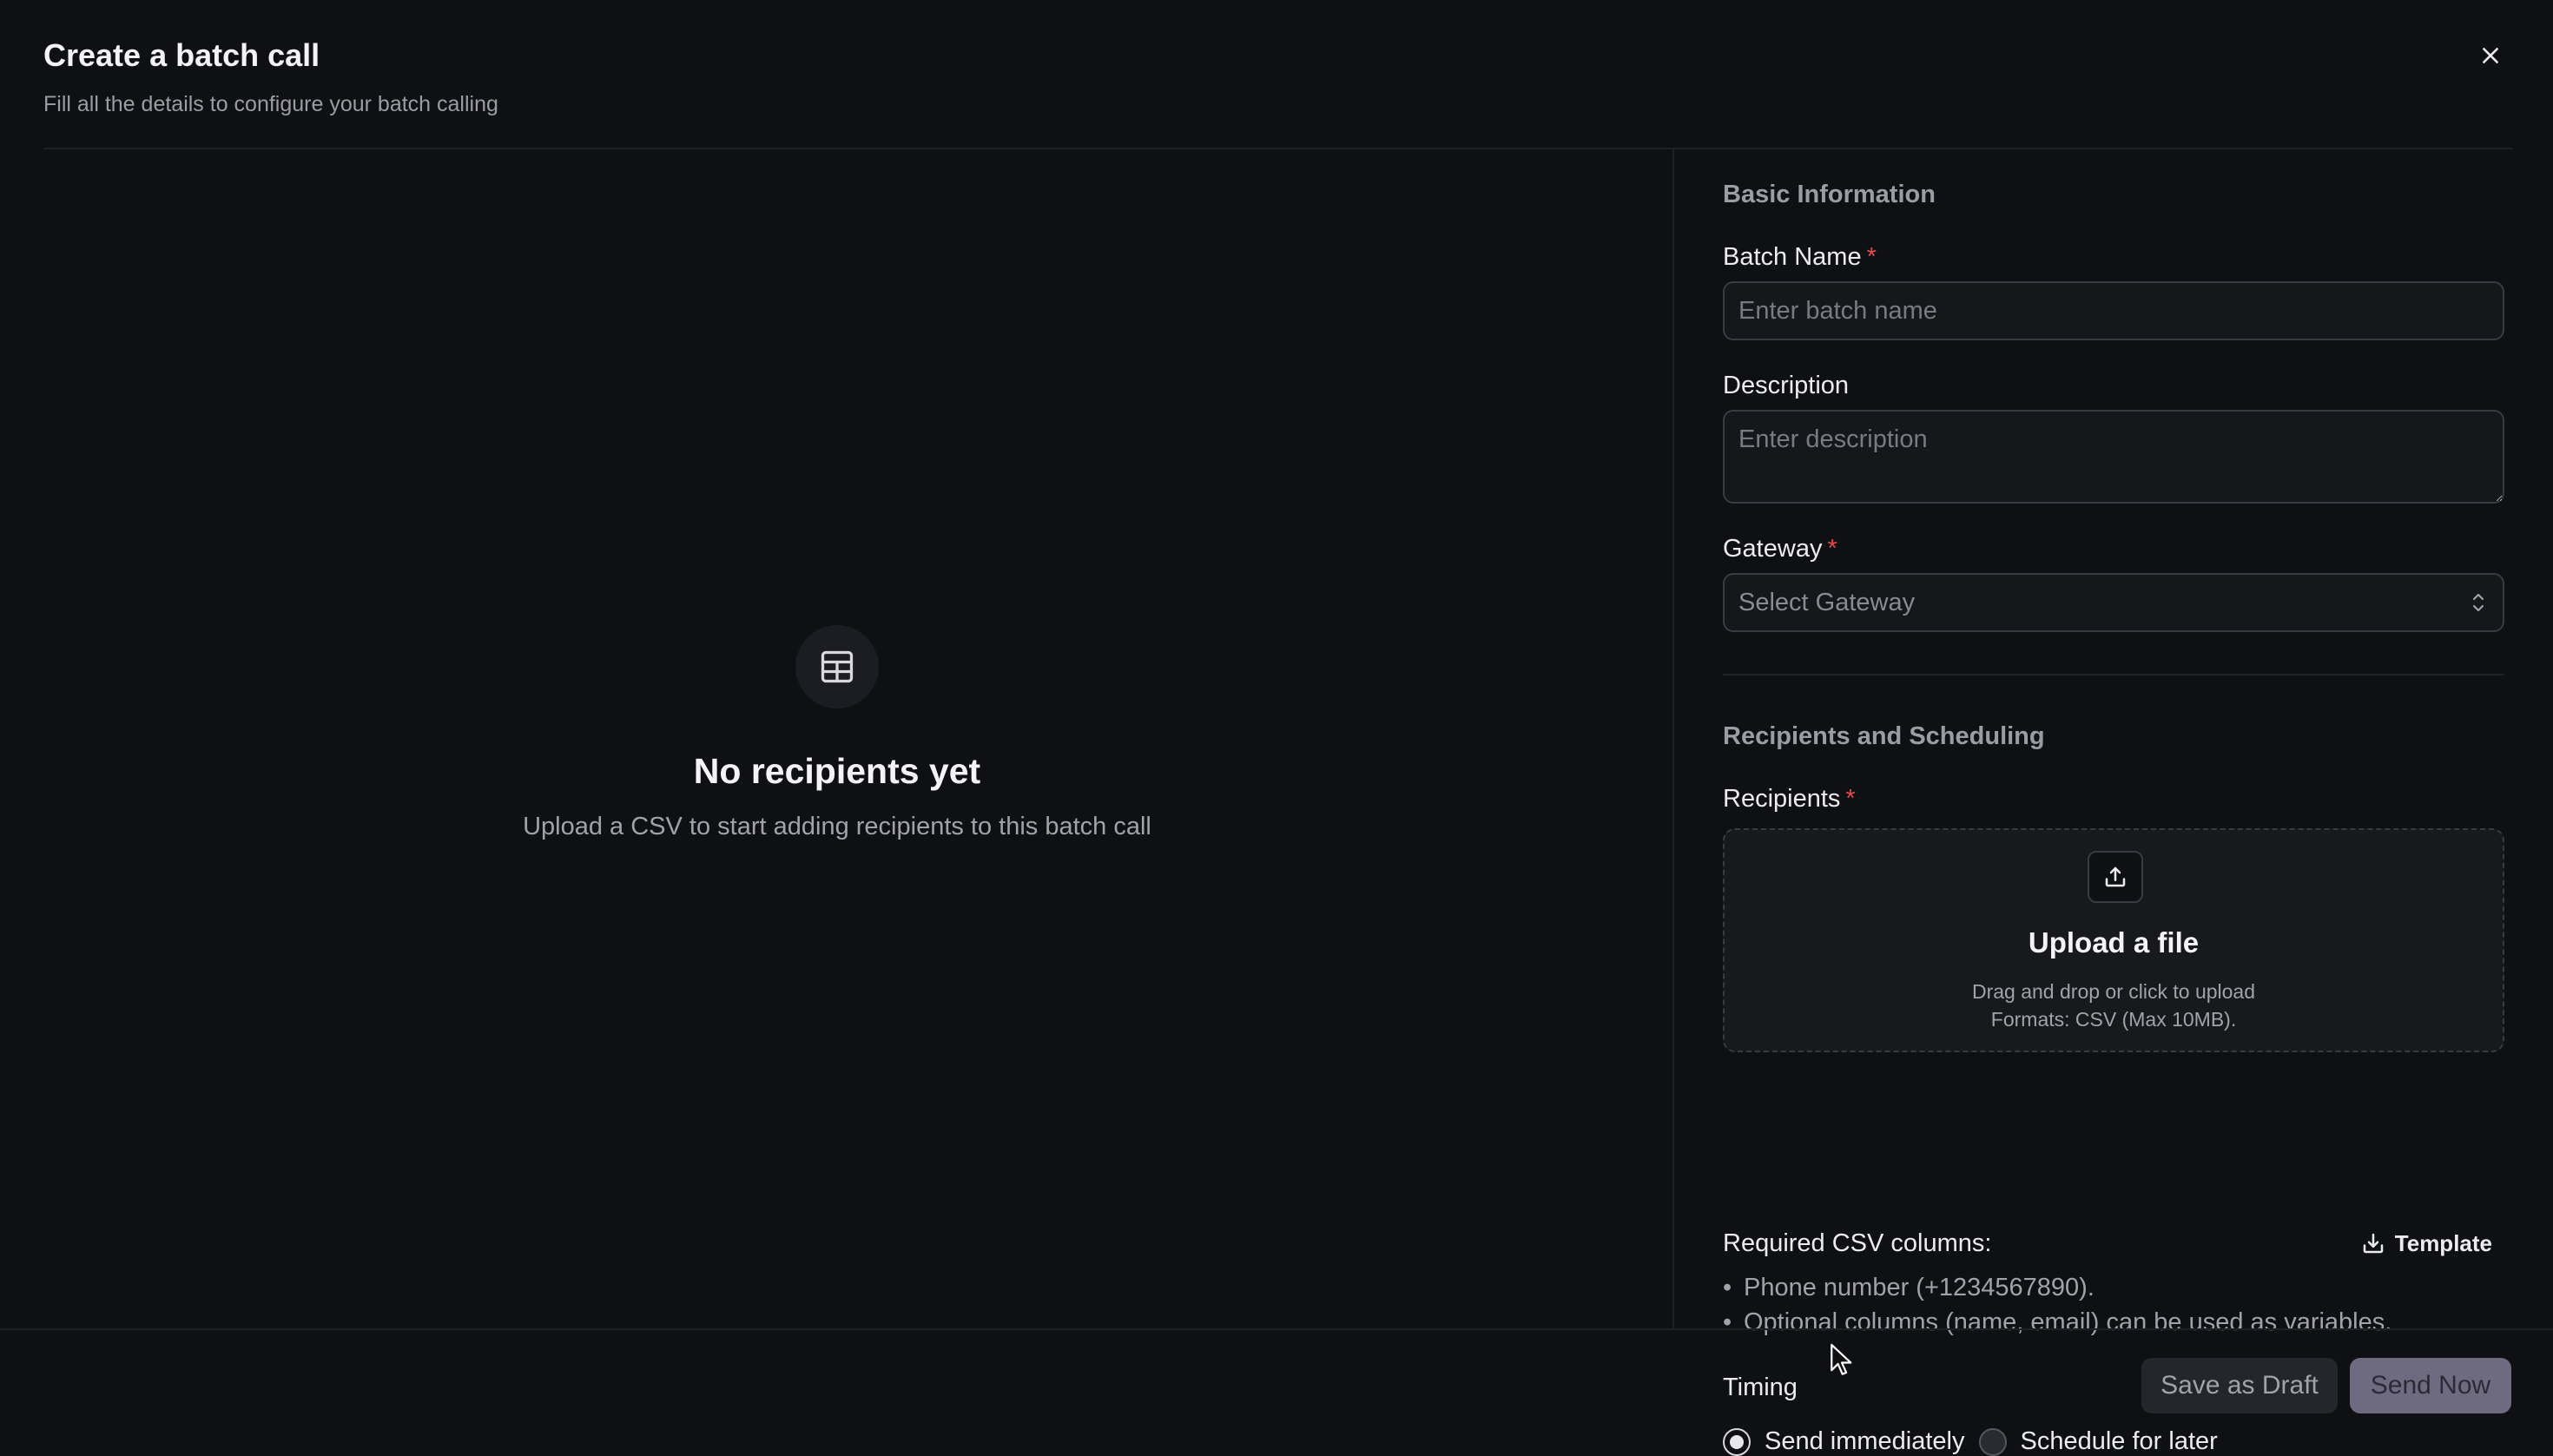  Describe the element at coordinates (2443, 1242) in the screenshot. I see `template-label: Template` at that location.